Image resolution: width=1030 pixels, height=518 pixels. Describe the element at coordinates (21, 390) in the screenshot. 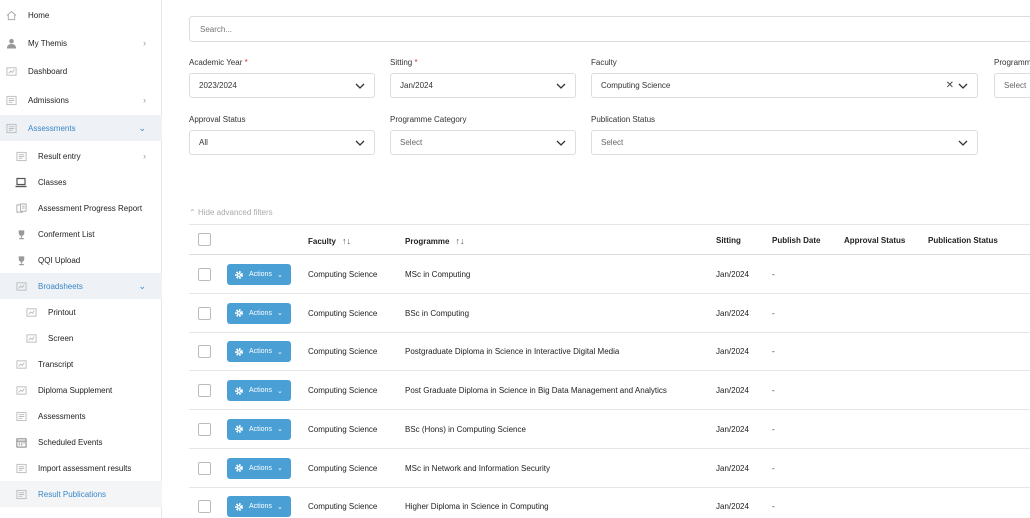

I see `diploma-icon` at that location.